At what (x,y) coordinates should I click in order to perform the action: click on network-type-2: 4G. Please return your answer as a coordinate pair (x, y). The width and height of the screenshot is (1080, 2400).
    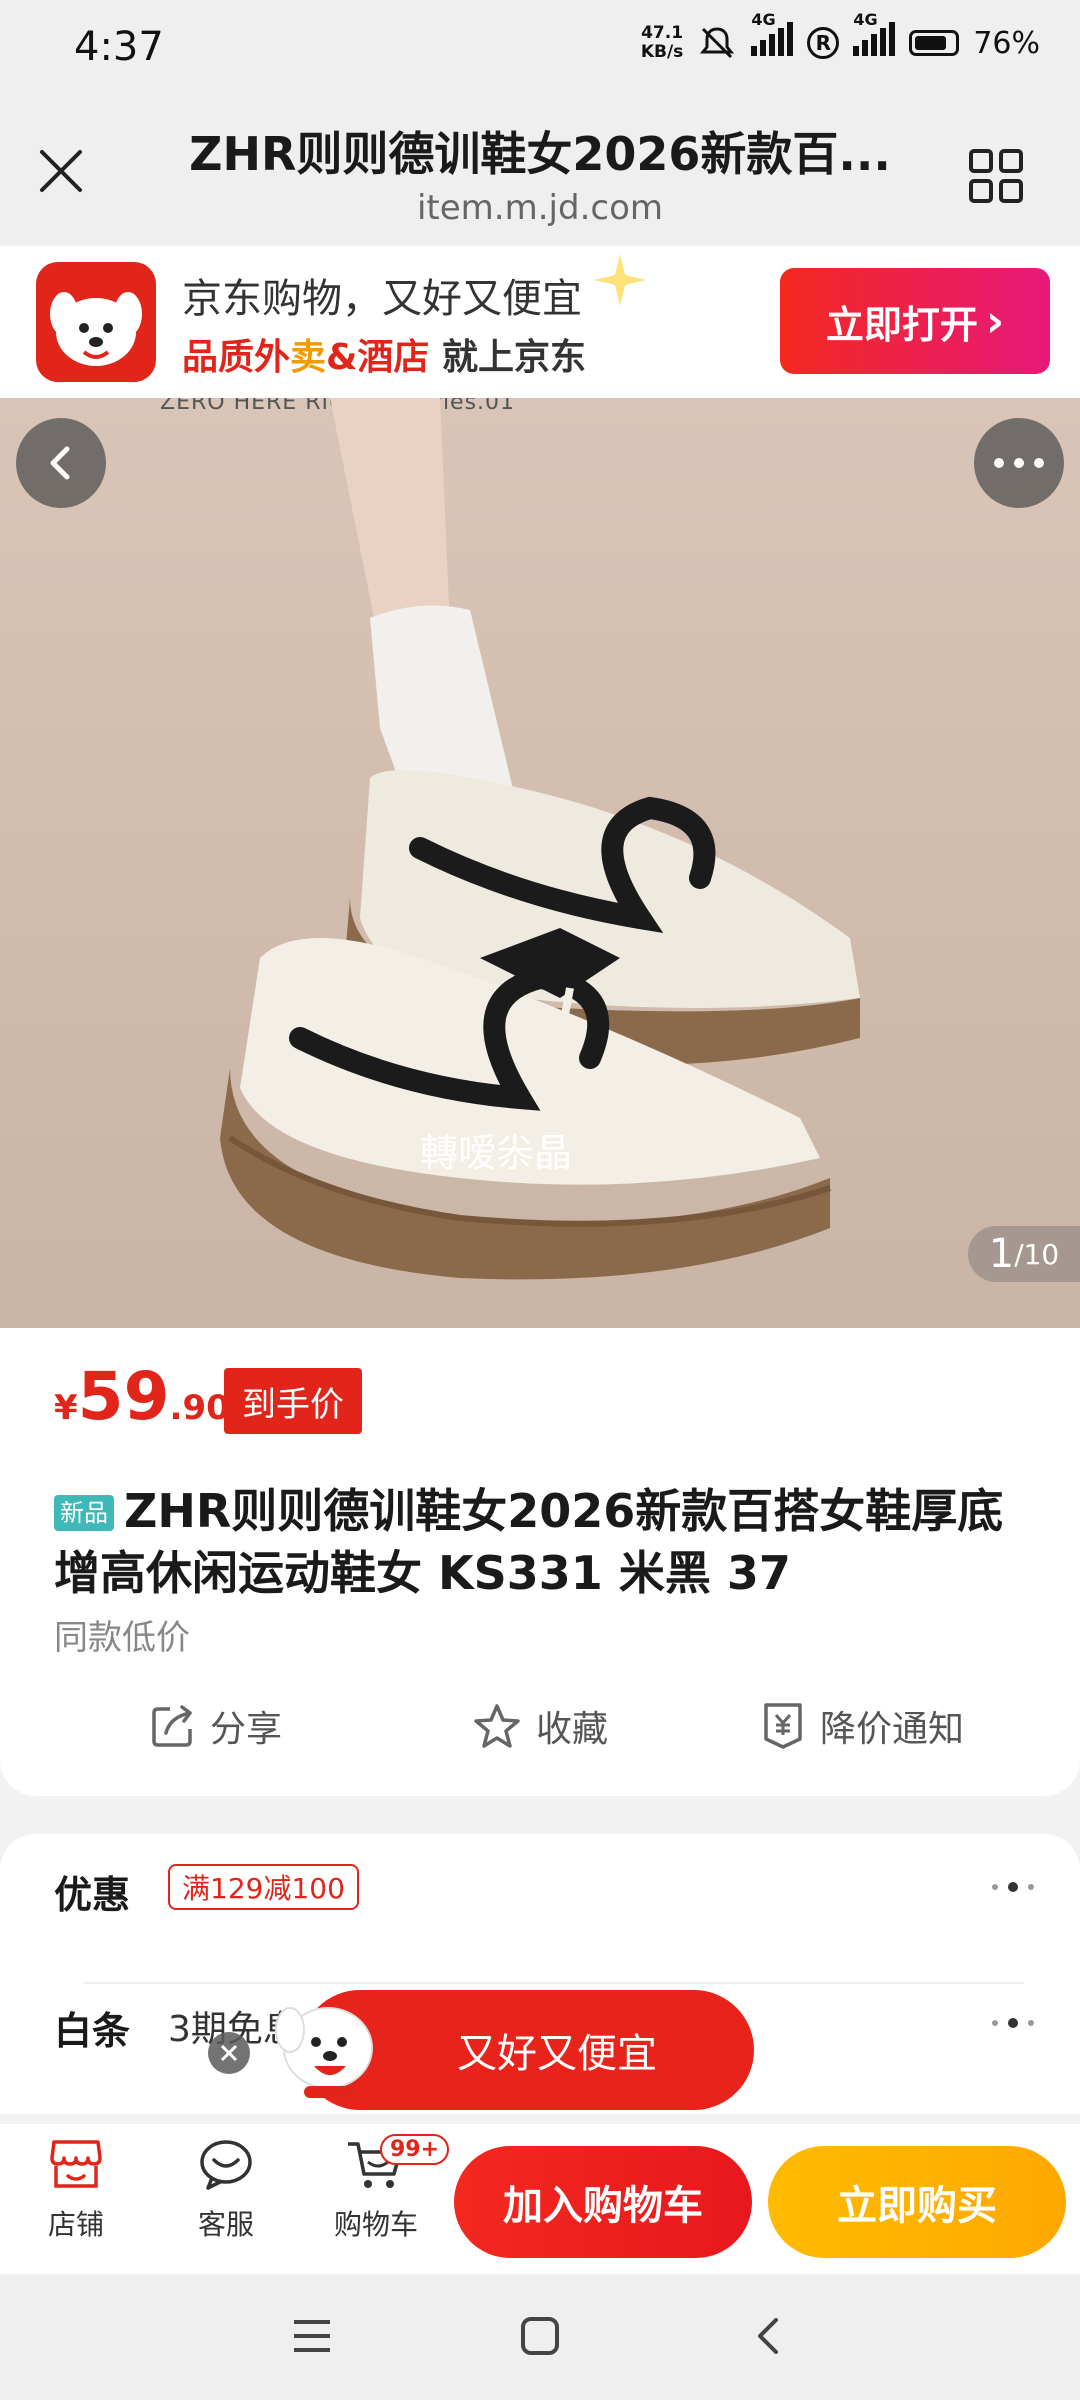
    Looking at the image, I should click on (865, 19).